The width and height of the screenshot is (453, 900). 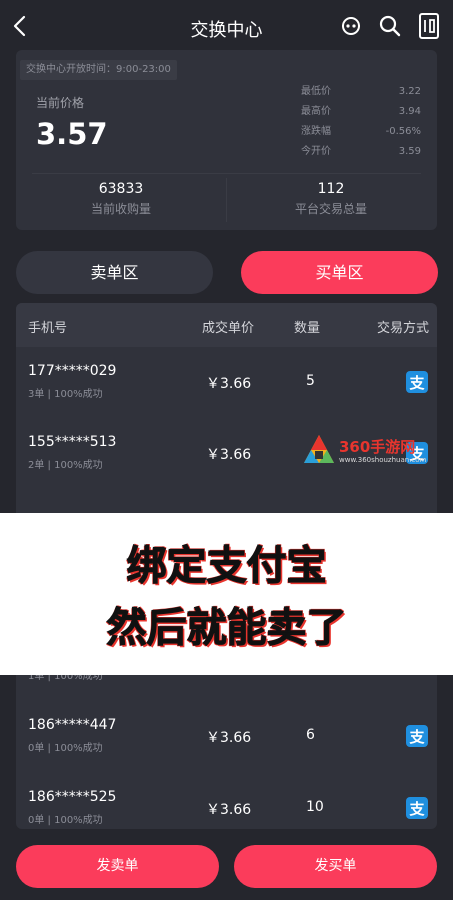 What do you see at coordinates (361, 112) in the screenshot?
I see `stat-row-high: 最高价 3.94` at bounding box center [361, 112].